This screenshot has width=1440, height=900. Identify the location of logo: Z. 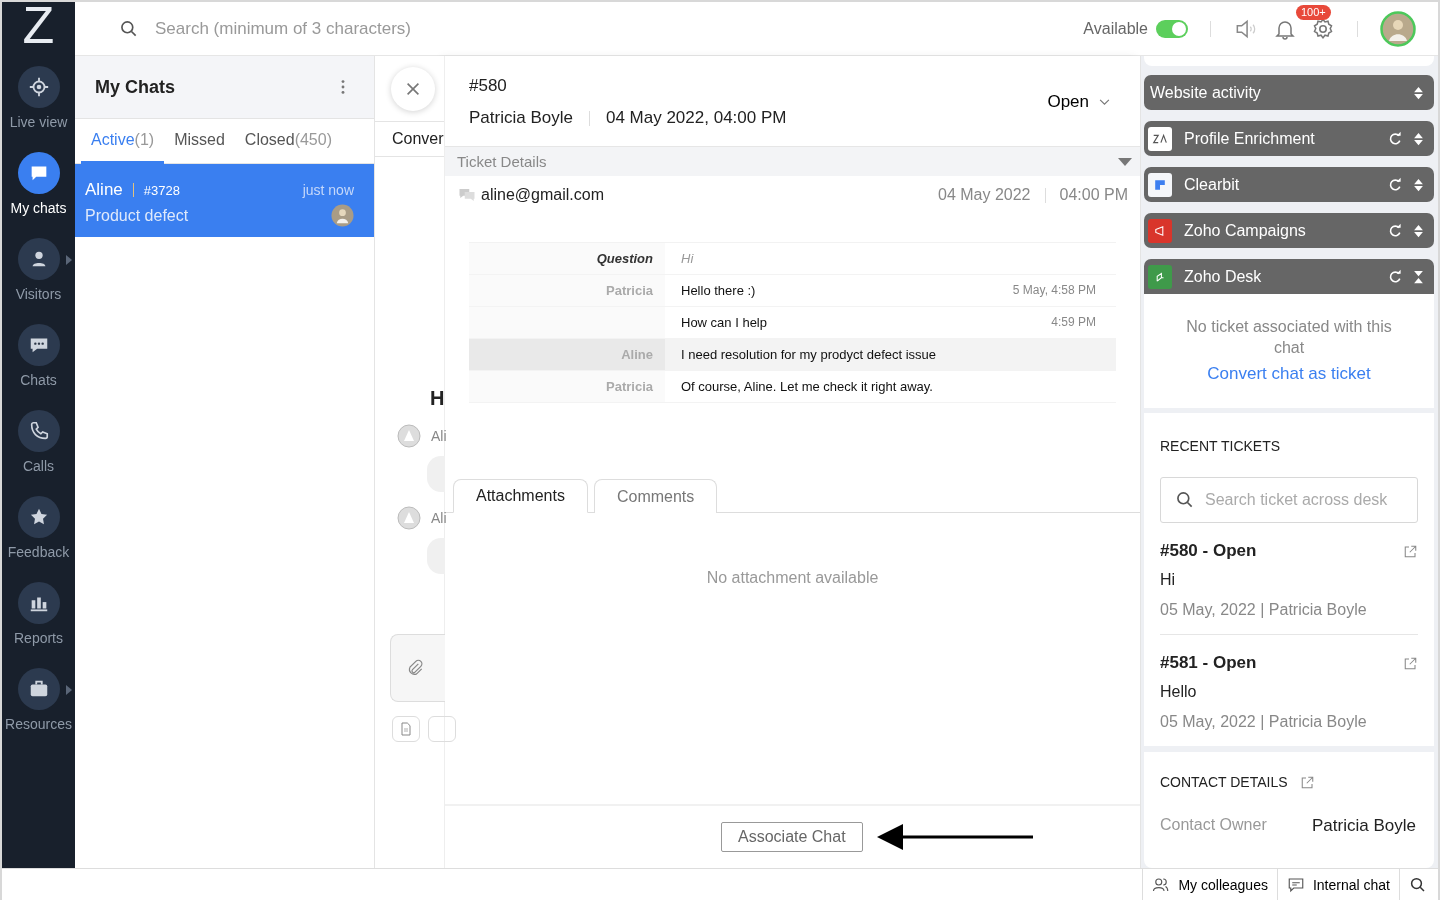
(38, 29).